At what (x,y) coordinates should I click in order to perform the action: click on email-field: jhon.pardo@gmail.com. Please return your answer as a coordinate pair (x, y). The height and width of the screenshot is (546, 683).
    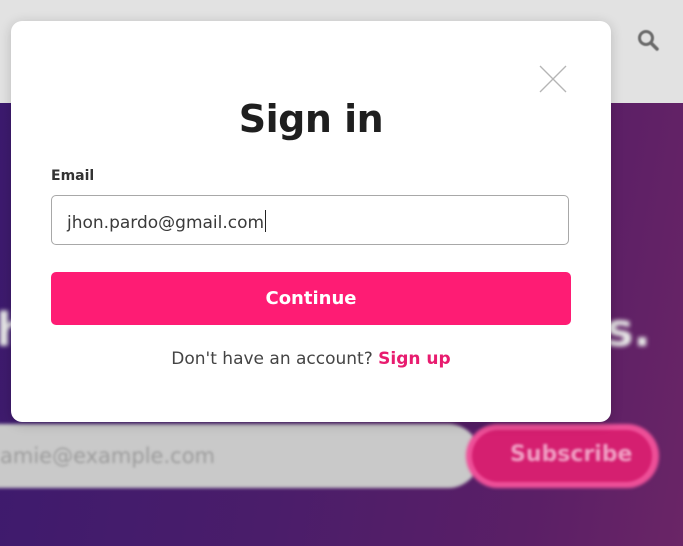
    Looking at the image, I should click on (310, 220).